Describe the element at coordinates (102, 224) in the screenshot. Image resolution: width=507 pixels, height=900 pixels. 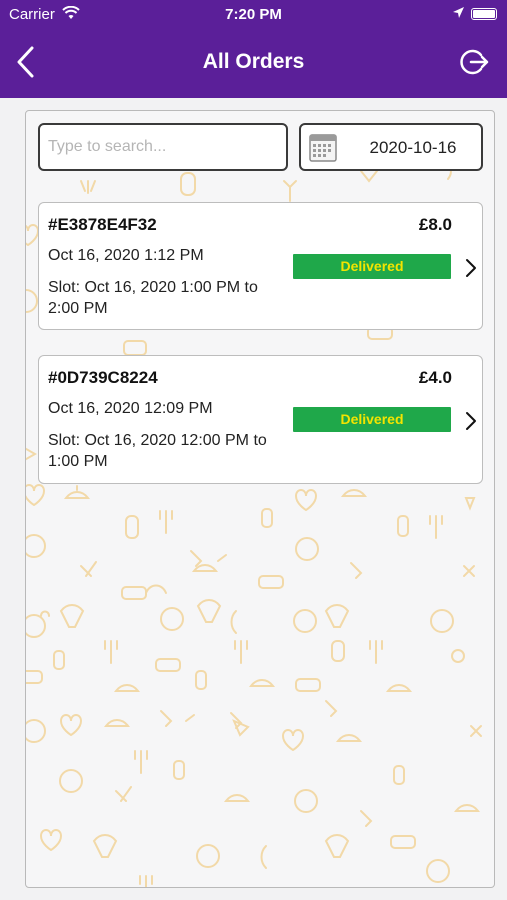
I see `order-id: #E3878E4F32` at that location.